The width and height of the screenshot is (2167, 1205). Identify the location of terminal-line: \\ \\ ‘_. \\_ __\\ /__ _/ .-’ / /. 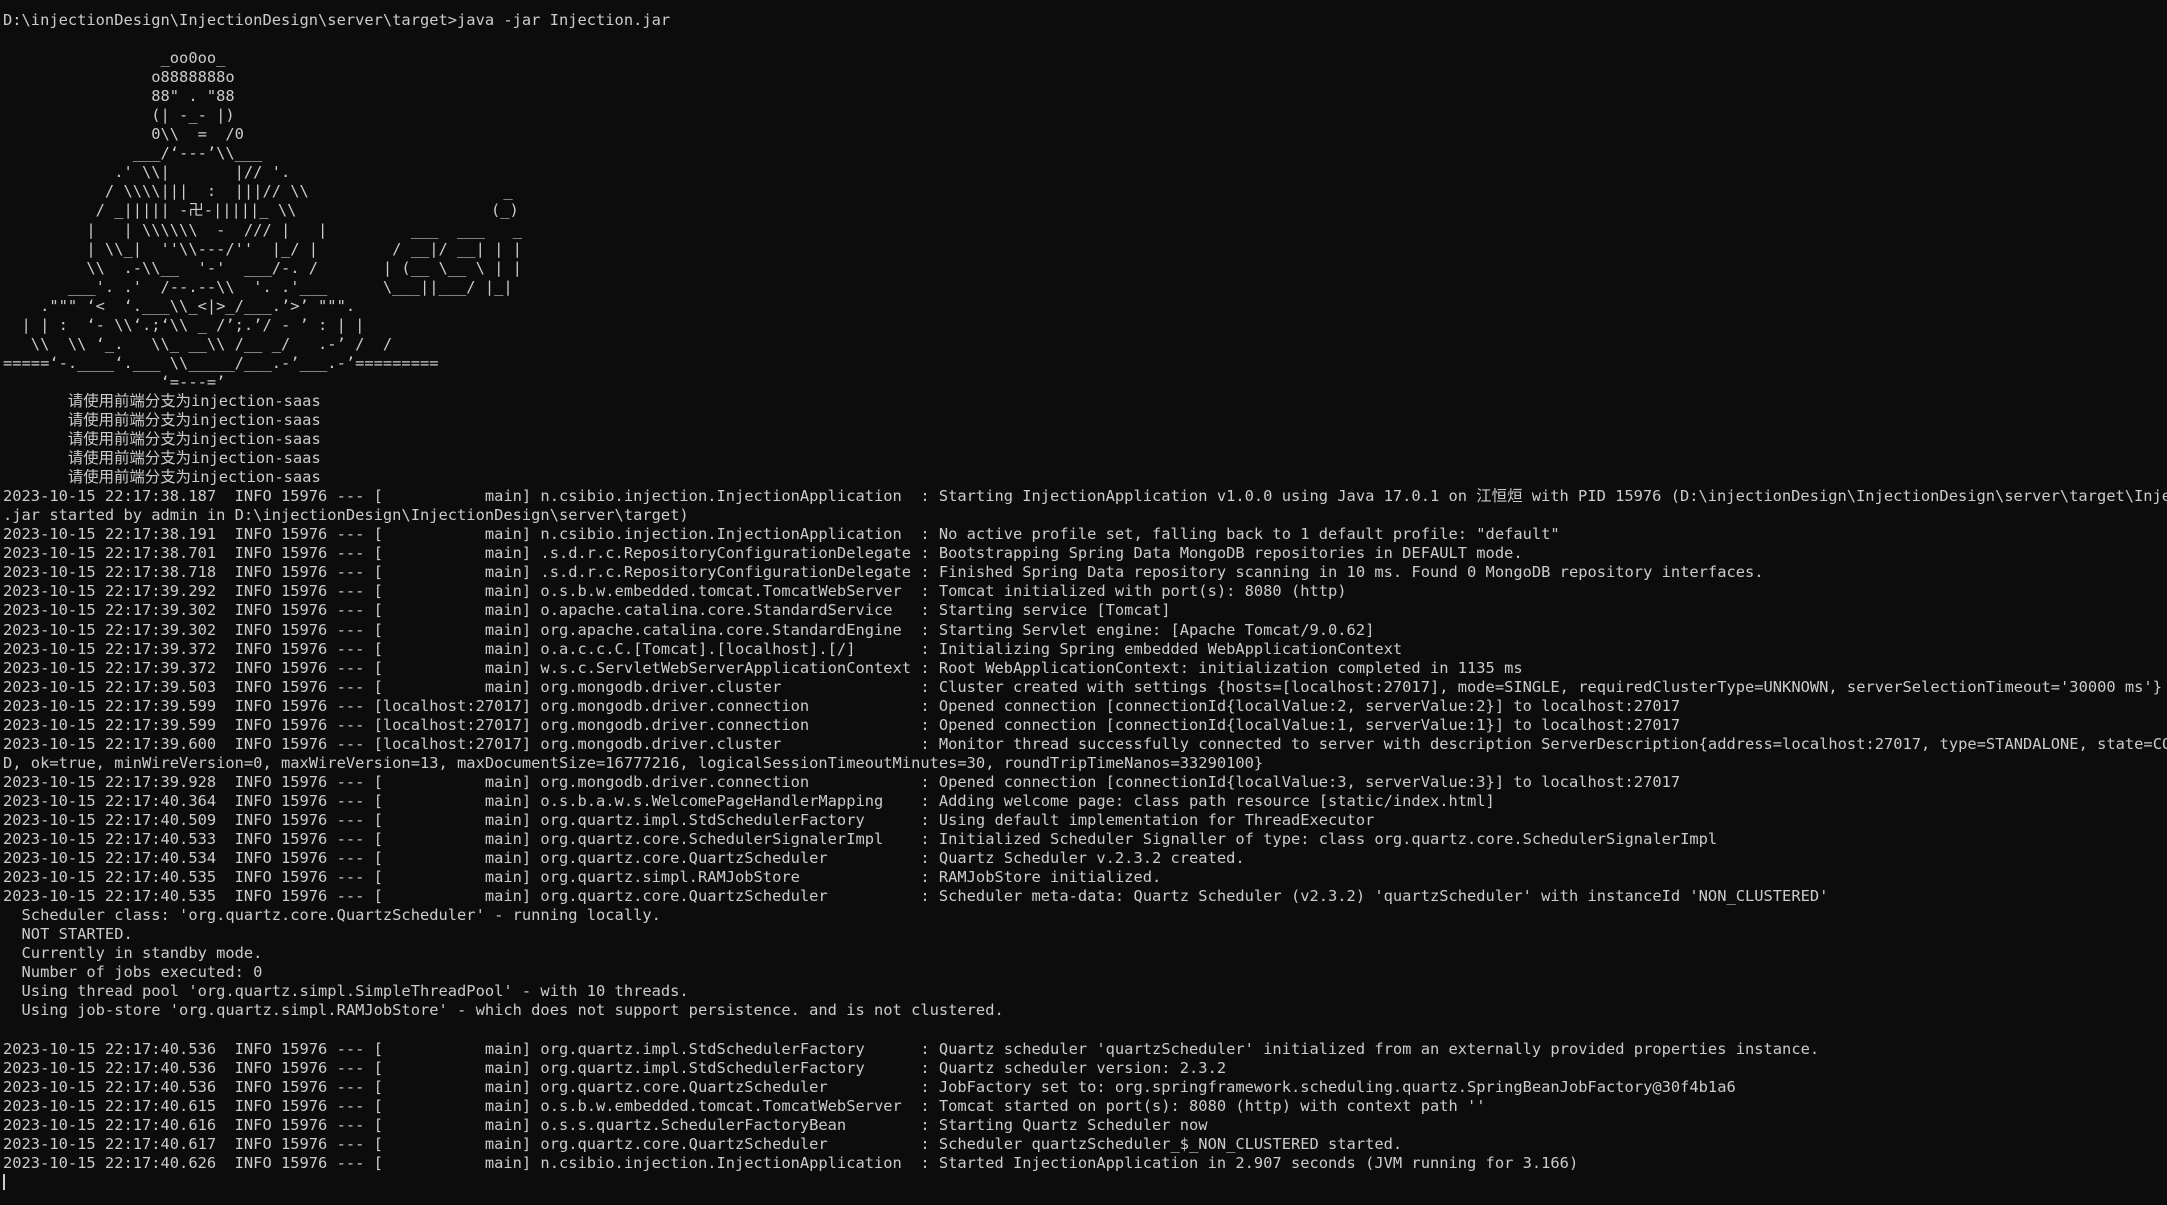
(198, 343).